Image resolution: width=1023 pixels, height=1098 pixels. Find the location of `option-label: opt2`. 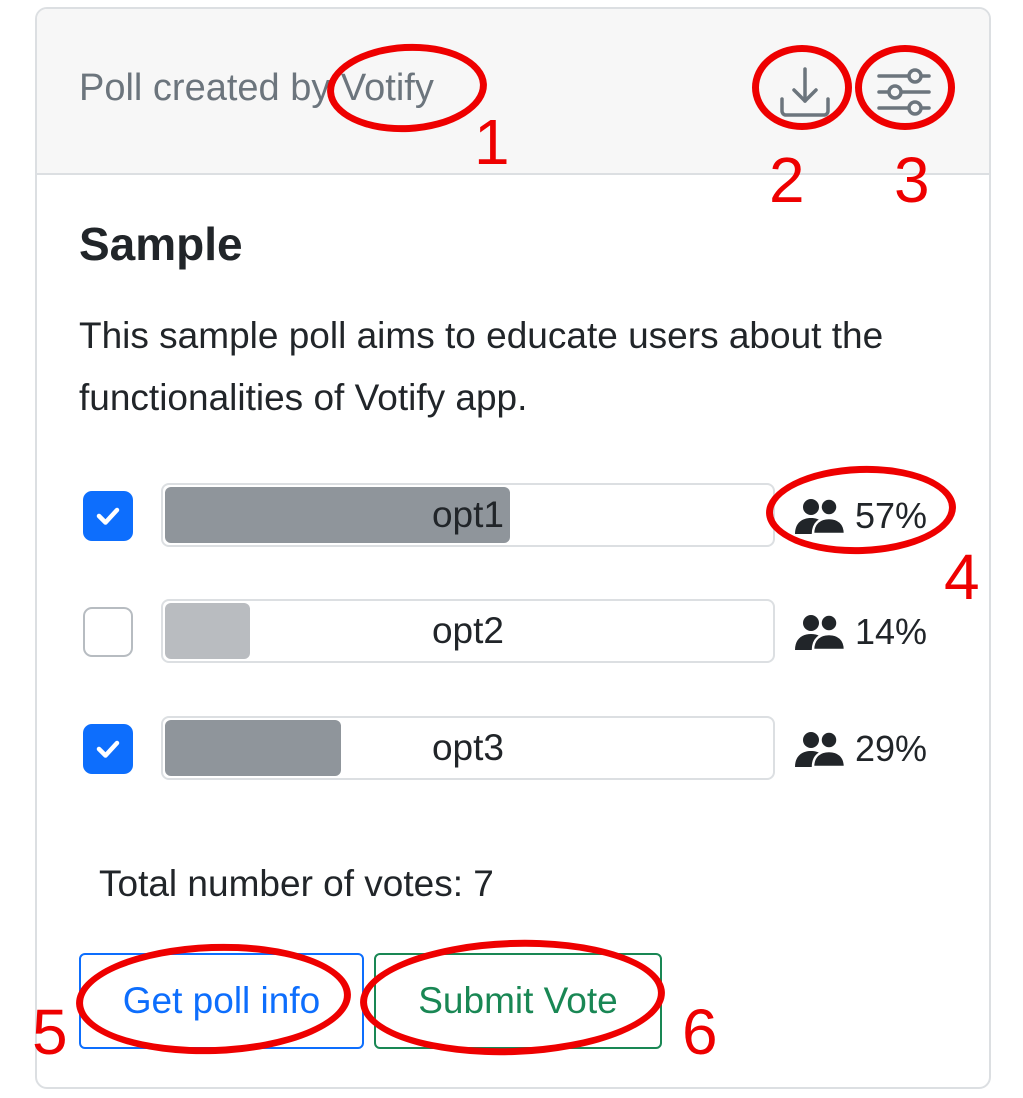

option-label: opt2 is located at coordinates (467, 630).